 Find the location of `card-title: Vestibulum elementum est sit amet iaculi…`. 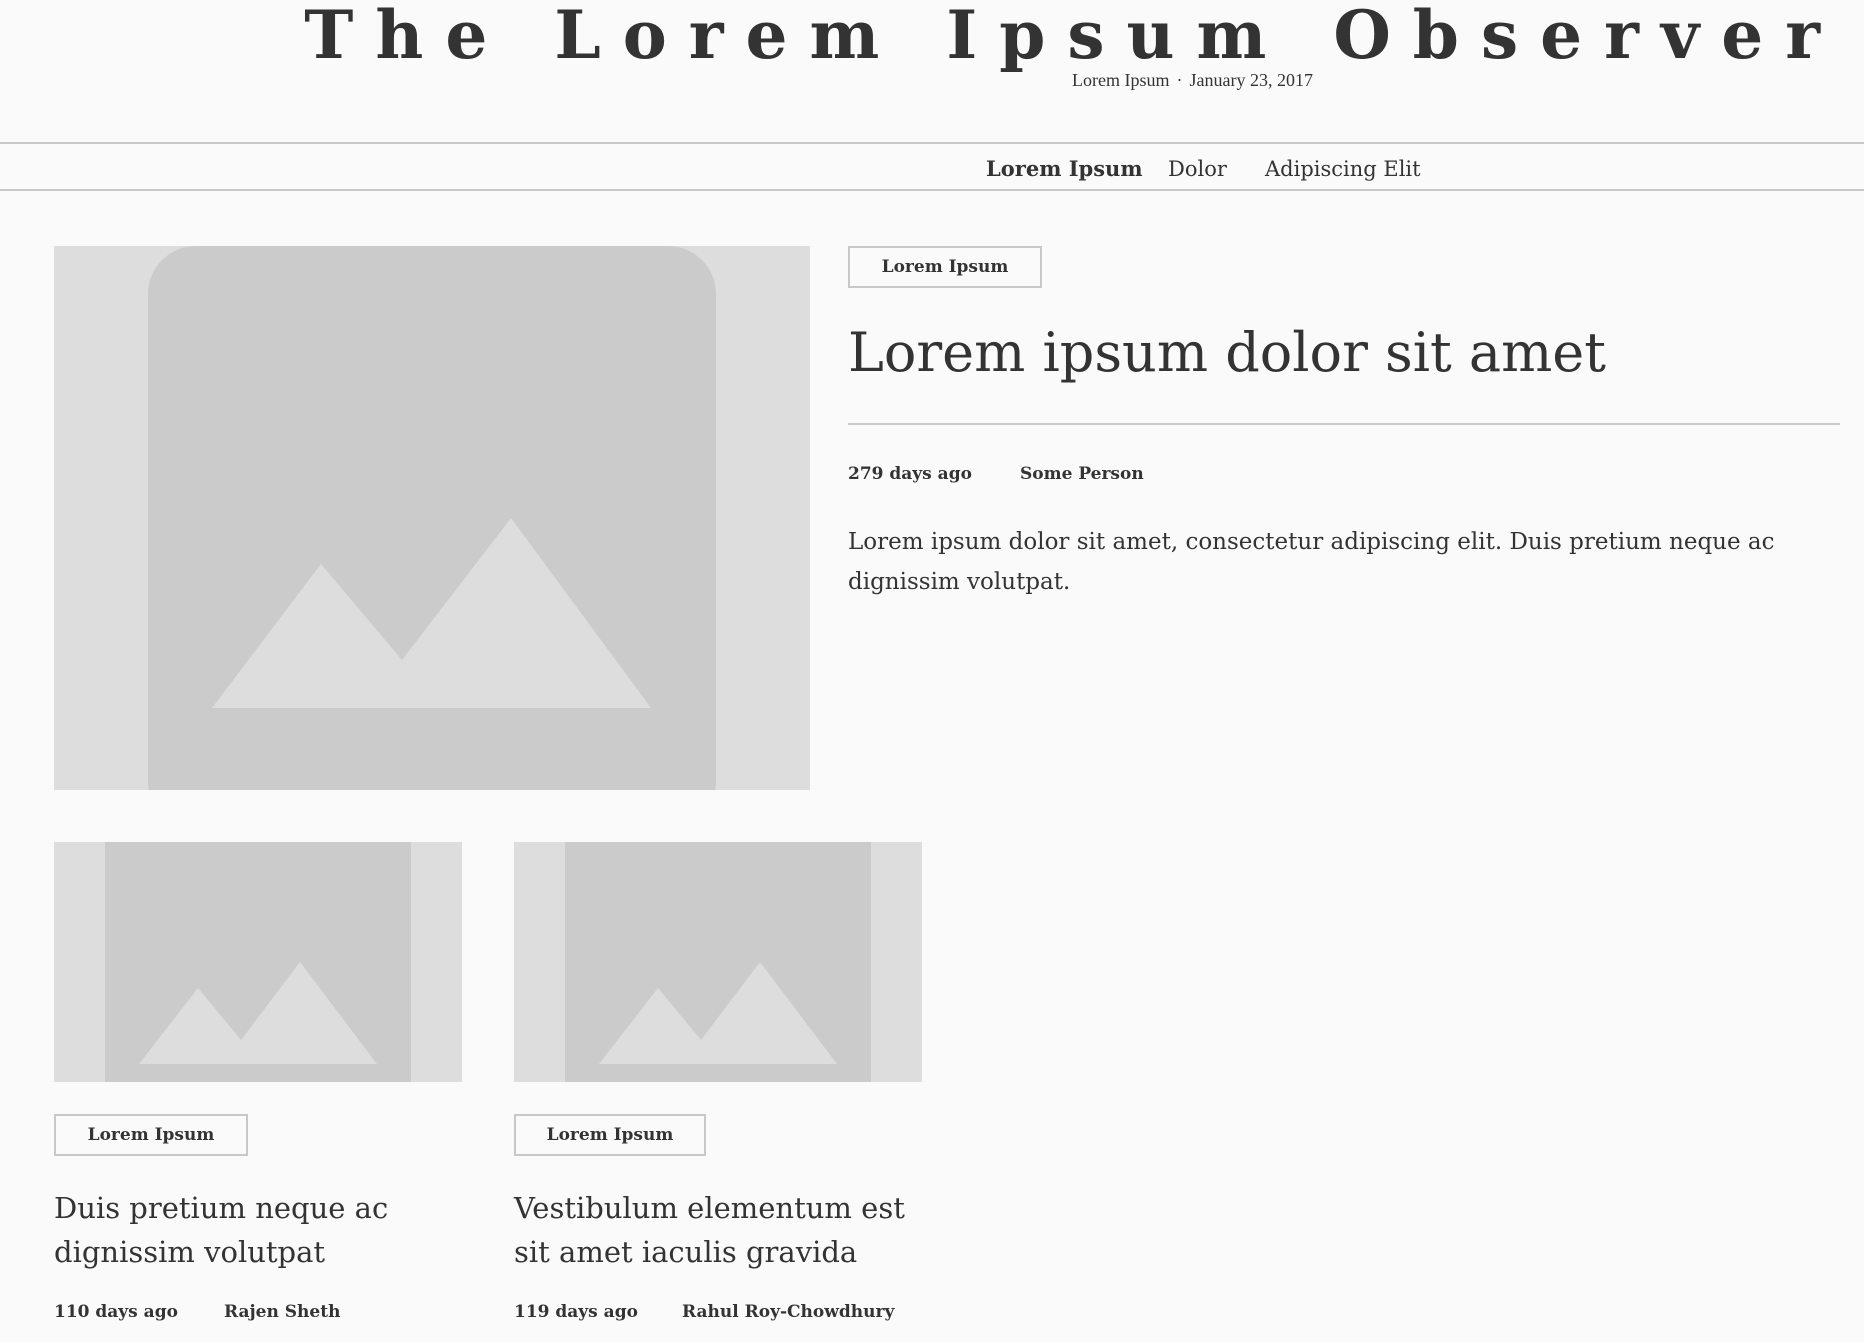

card-title: Vestibulum elementum est sit amet iaculi… is located at coordinates (724, 1230).